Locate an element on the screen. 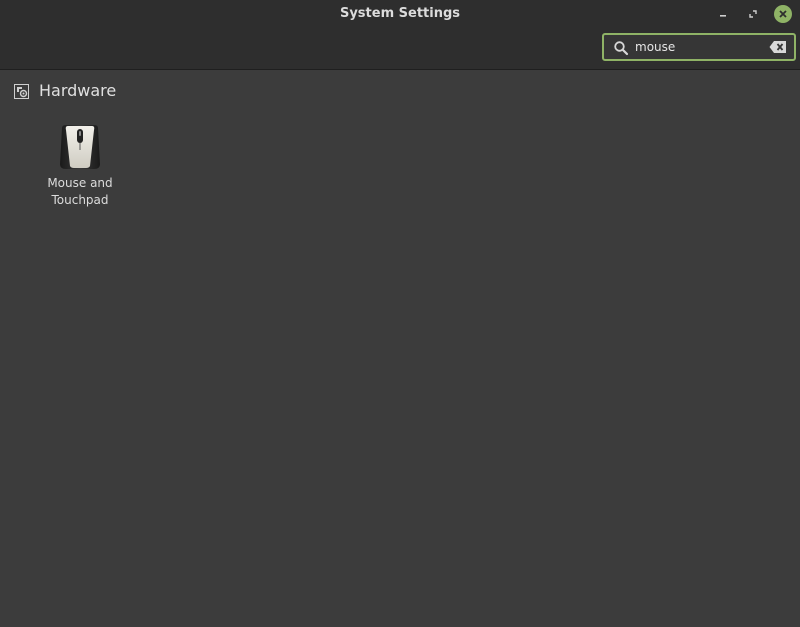 The height and width of the screenshot is (627, 800). applet-label-line2: Touchpad is located at coordinates (80, 200).